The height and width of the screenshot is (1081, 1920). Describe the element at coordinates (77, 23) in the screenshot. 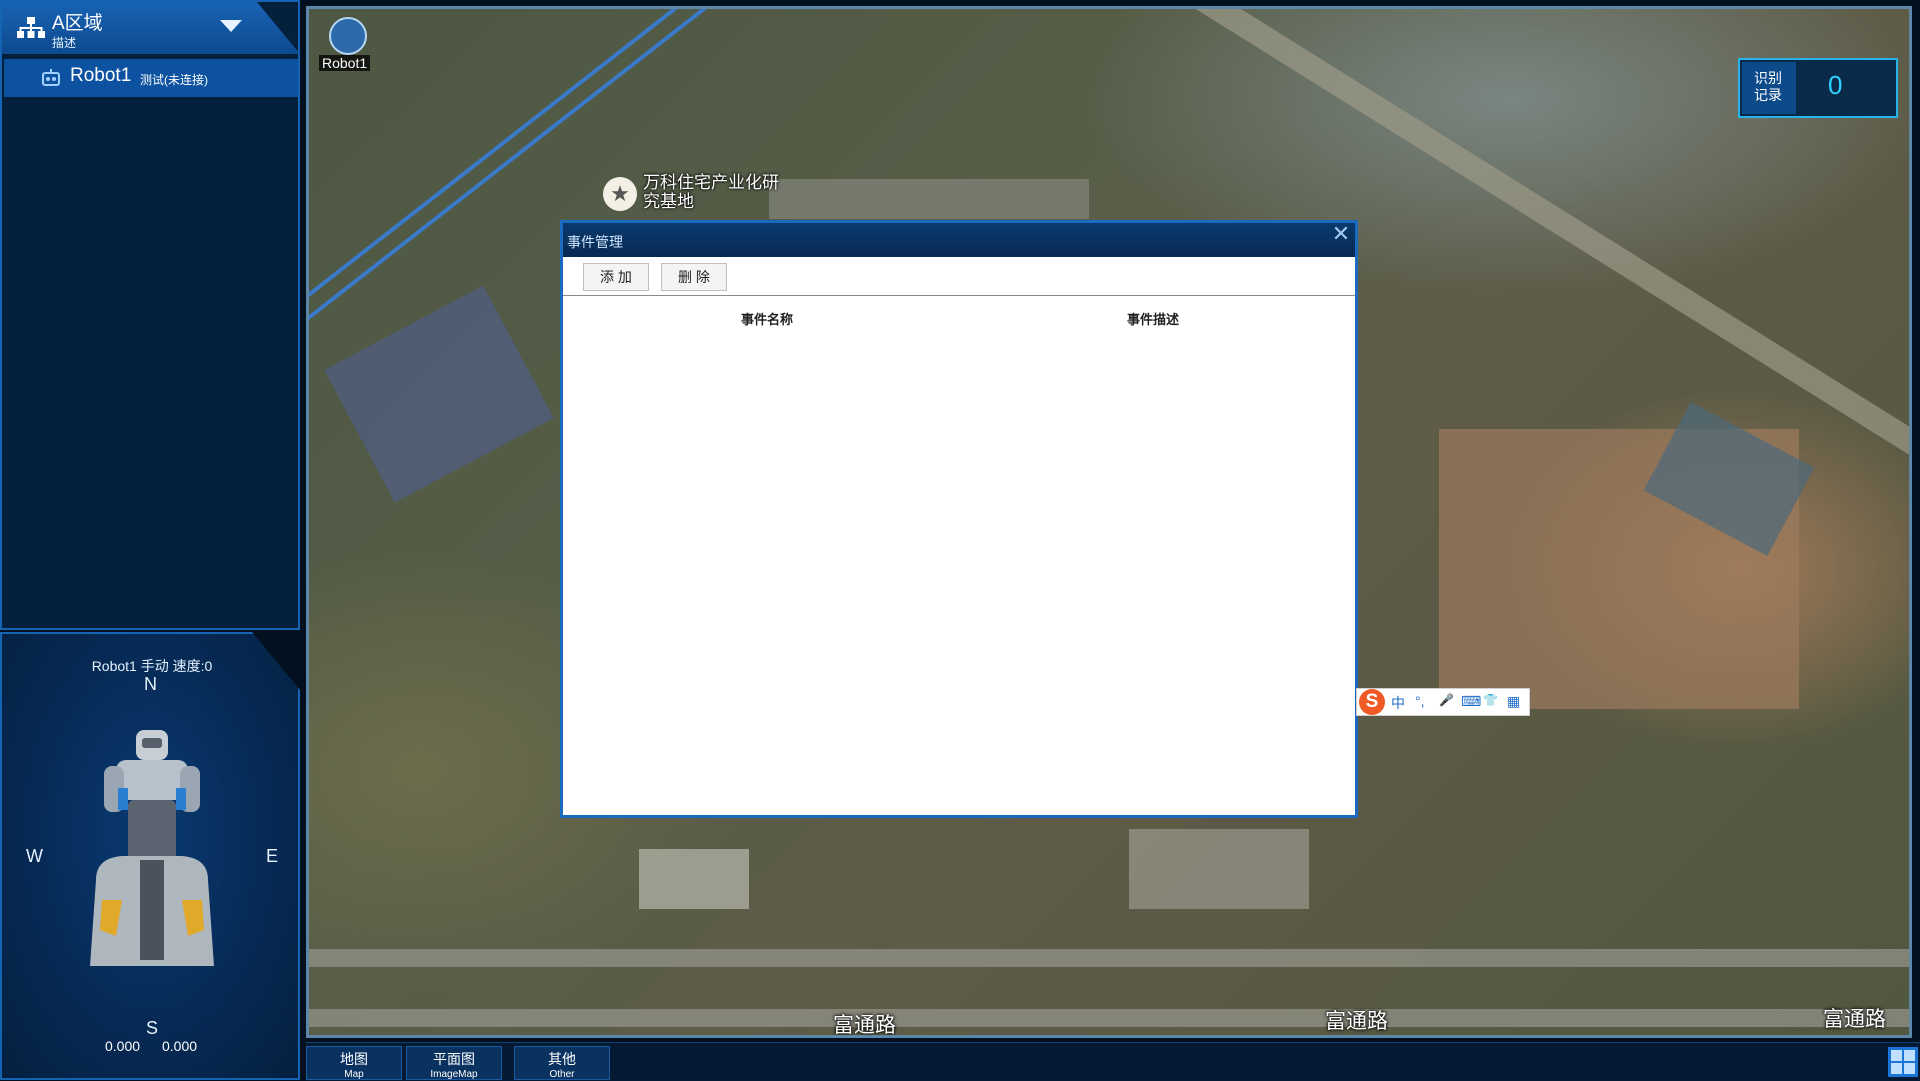

I see `area-title: A区域` at that location.